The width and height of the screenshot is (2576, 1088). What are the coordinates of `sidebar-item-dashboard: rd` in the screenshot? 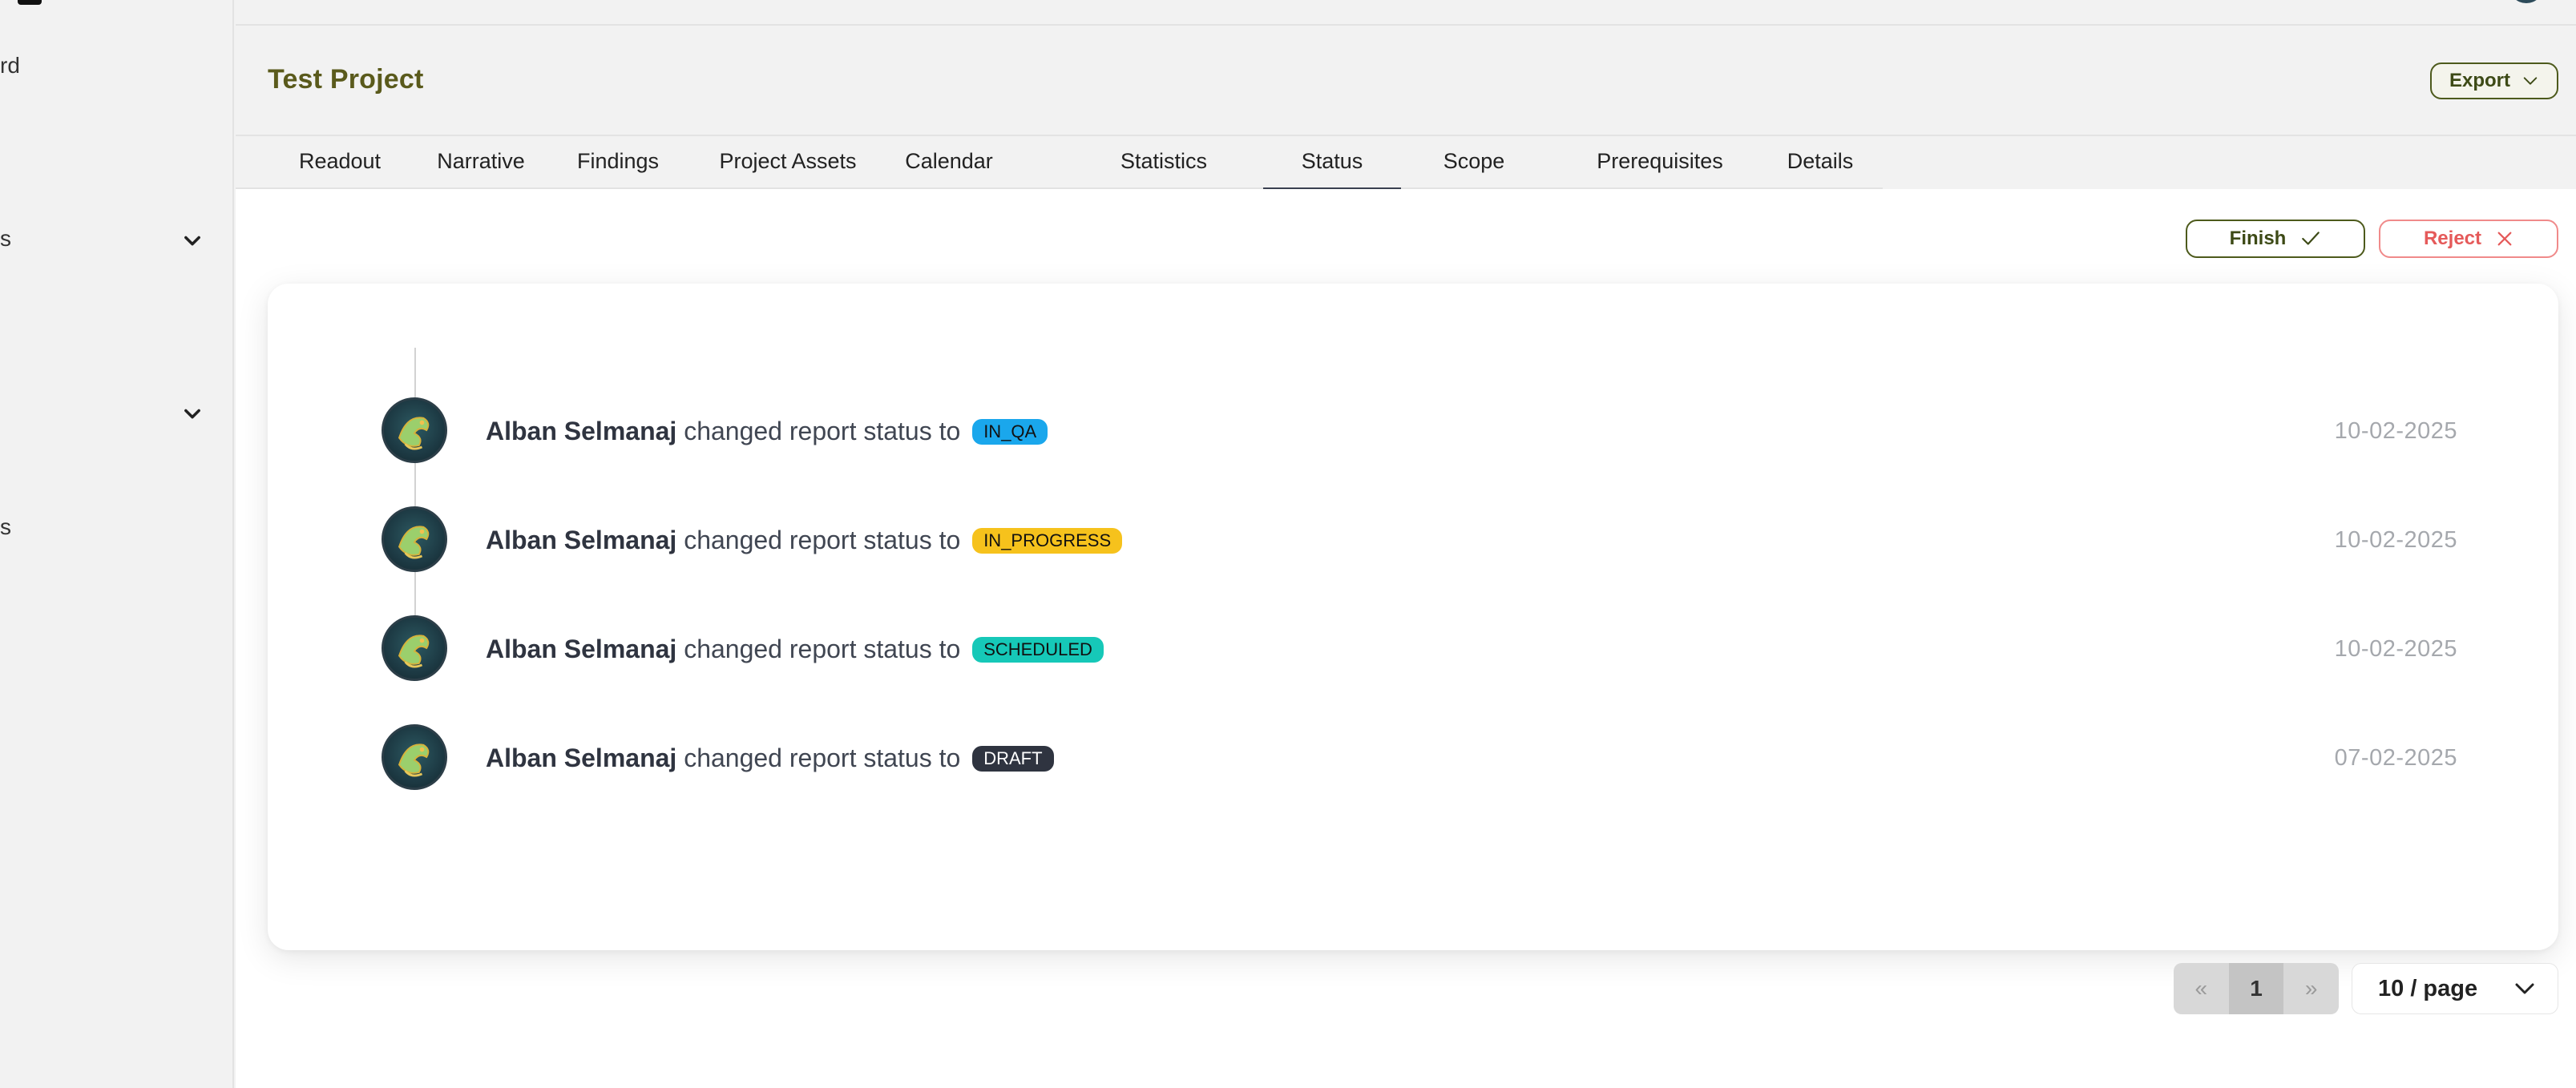 It's located at (10, 66).